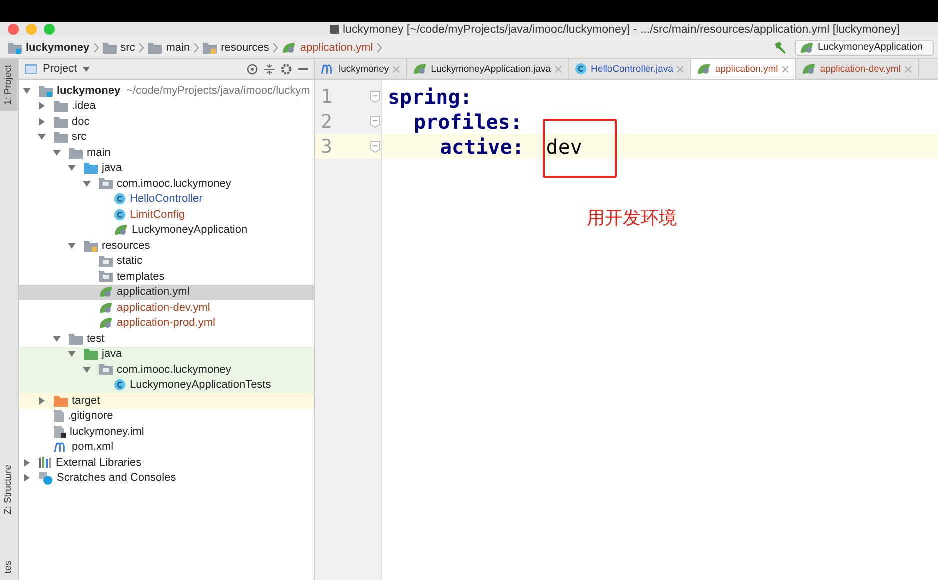 This screenshot has width=938, height=580. What do you see at coordinates (119, 48) in the screenshot?
I see `breadcrumb-item: src` at bounding box center [119, 48].